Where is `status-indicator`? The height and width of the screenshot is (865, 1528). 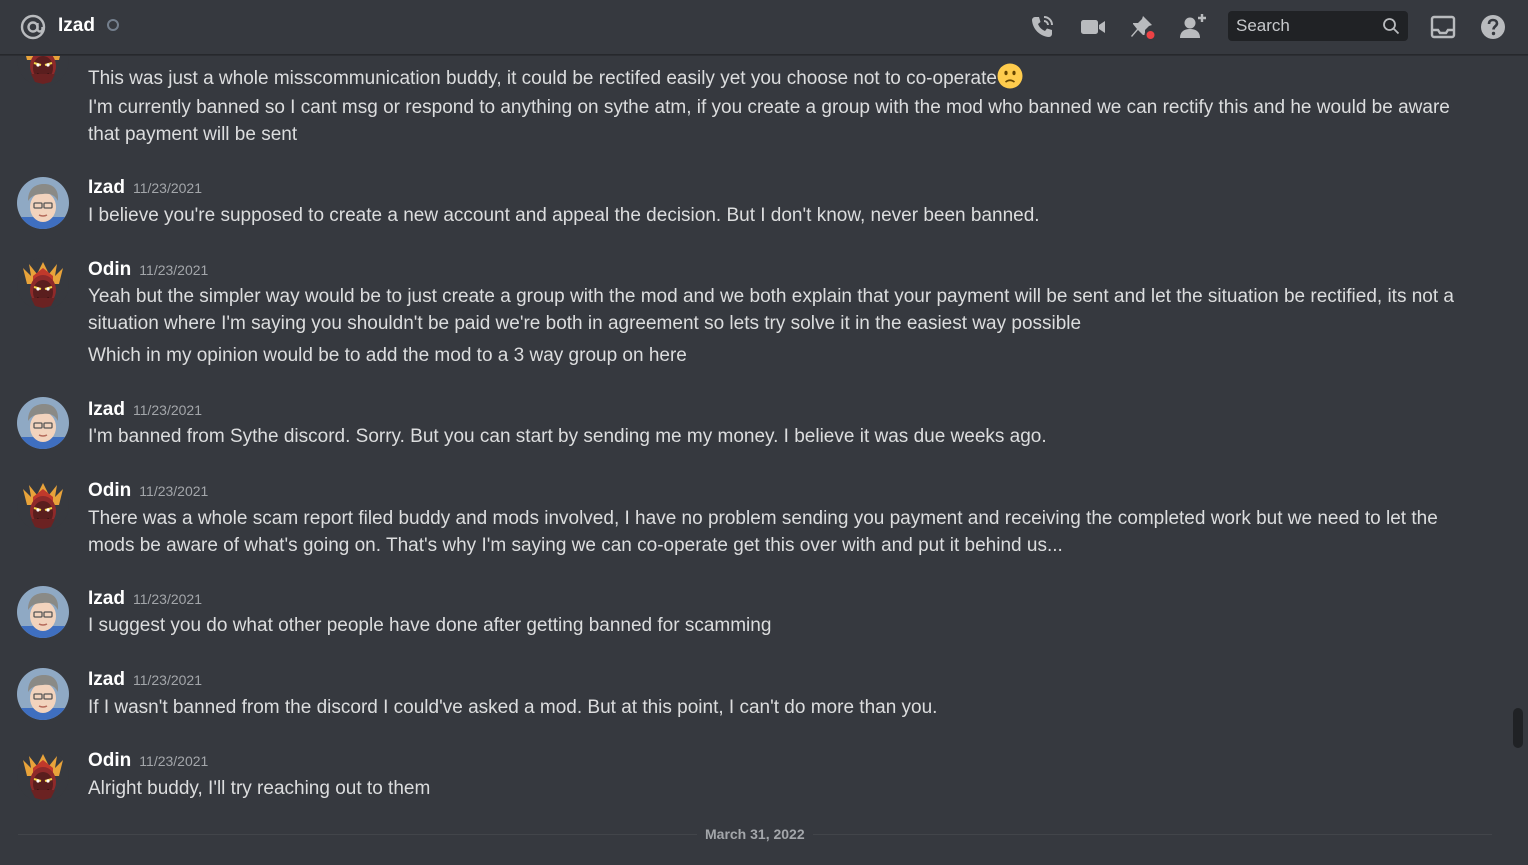
status-indicator is located at coordinates (113, 25).